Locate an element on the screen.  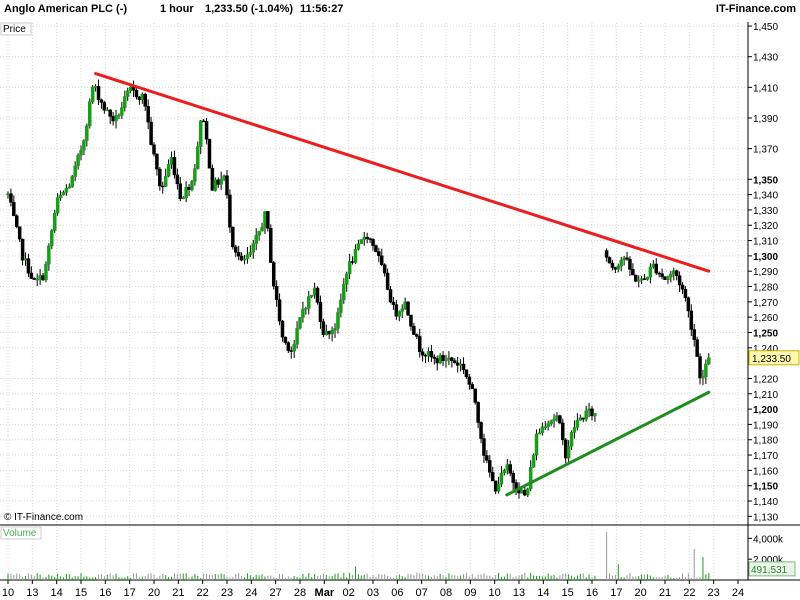
time-tick-label: 17 is located at coordinates (130, 593).